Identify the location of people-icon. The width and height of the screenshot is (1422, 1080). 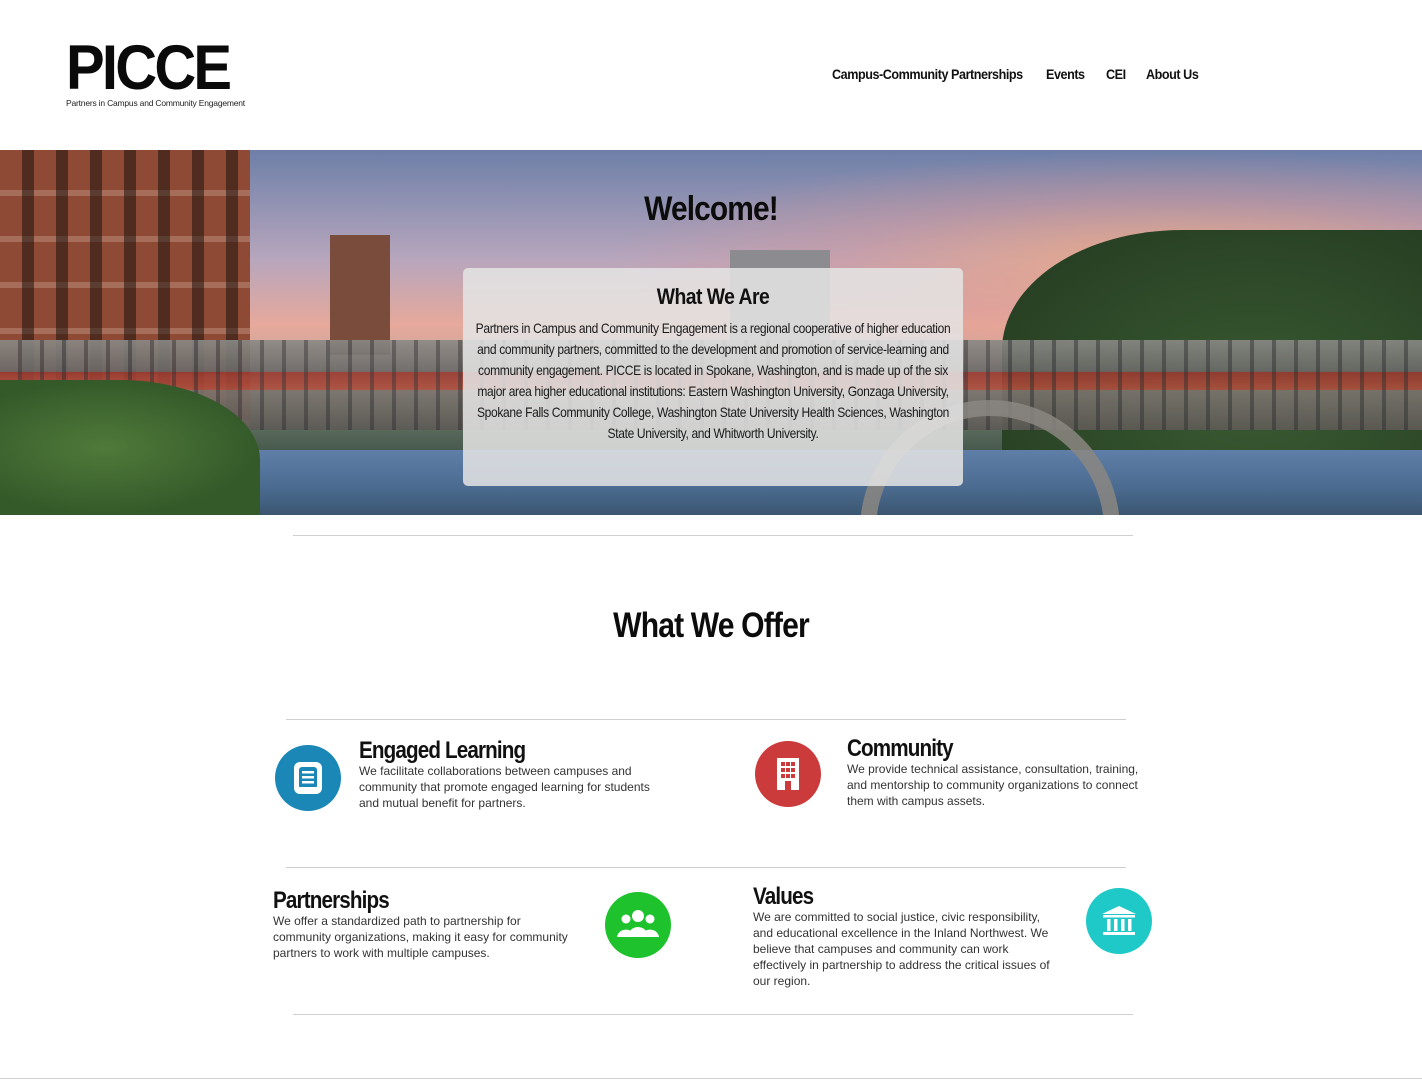
(638, 925).